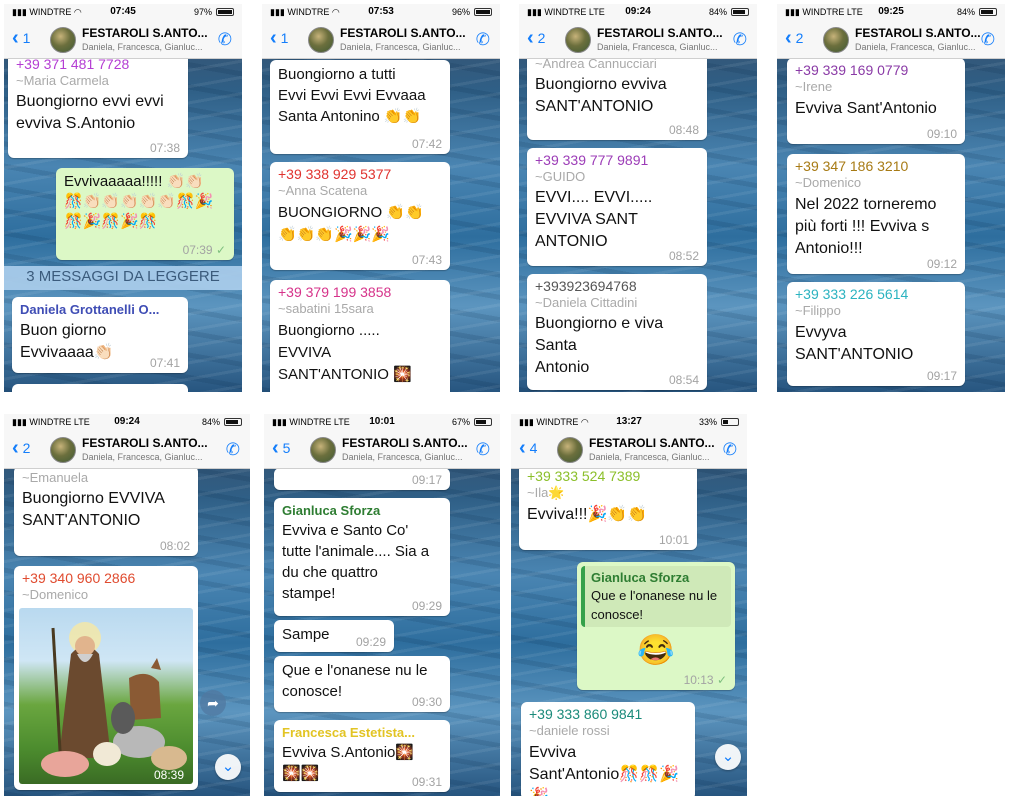 The height and width of the screenshot is (798, 1009). Describe the element at coordinates (604, 770) in the screenshot. I see `message-text: Evviva Sant'Antonio🎊🎊🎉 🎉` at that location.